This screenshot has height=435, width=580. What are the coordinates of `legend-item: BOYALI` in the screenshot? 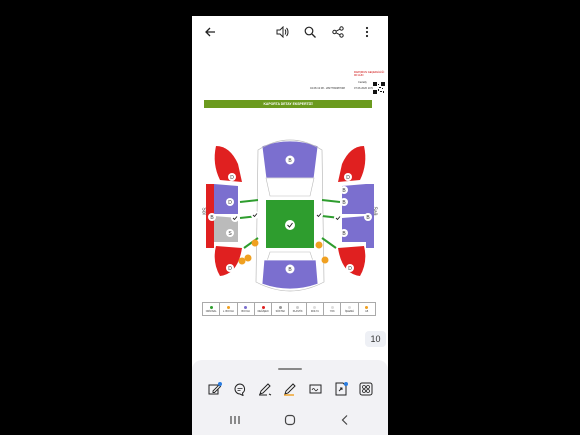 It's located at (246, 309).